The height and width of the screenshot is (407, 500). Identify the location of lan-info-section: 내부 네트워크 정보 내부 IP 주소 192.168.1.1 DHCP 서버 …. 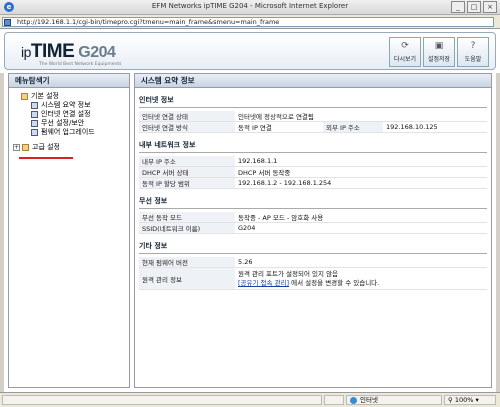
(313, 163).